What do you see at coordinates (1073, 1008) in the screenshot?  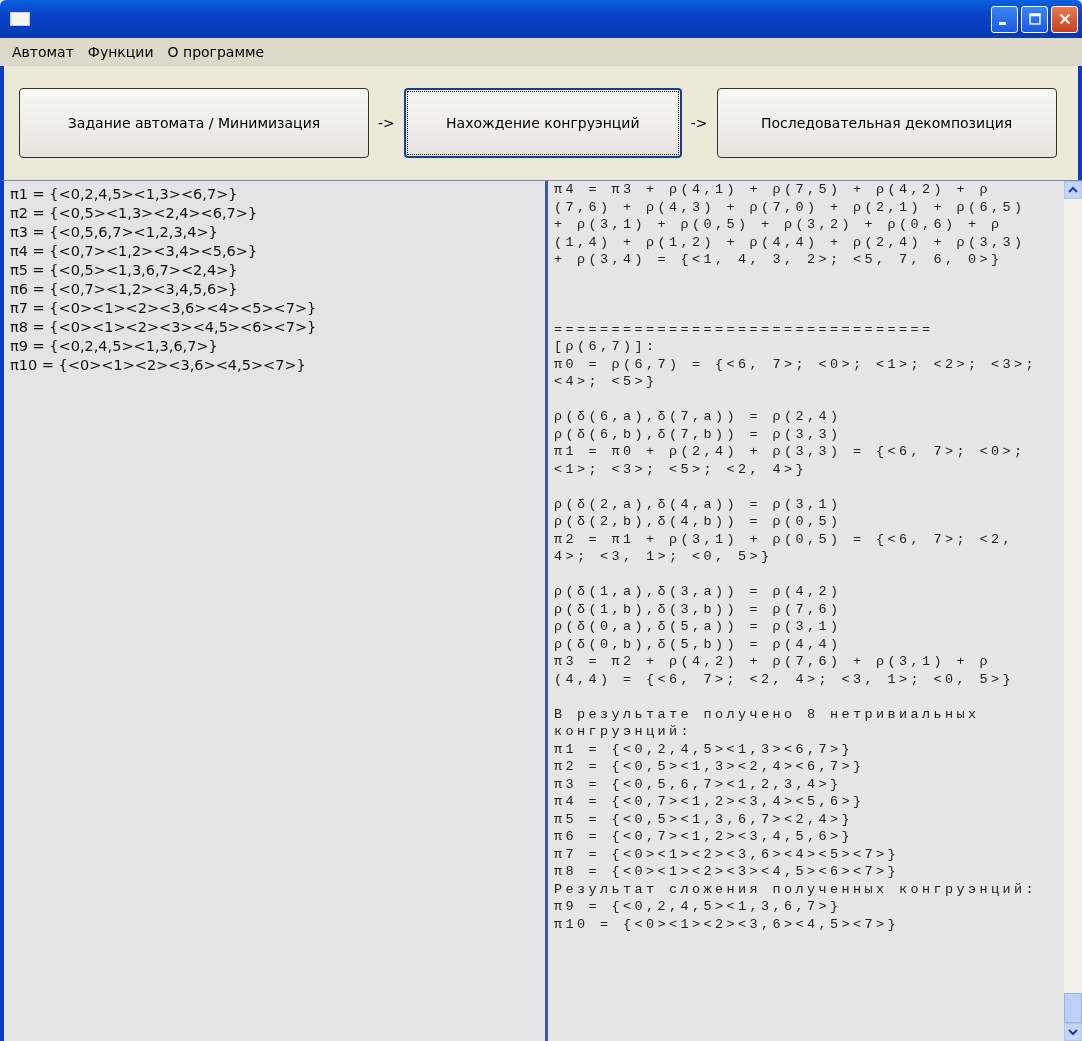 I see `scroll-thumb` at bounding box center [1073, 1008].